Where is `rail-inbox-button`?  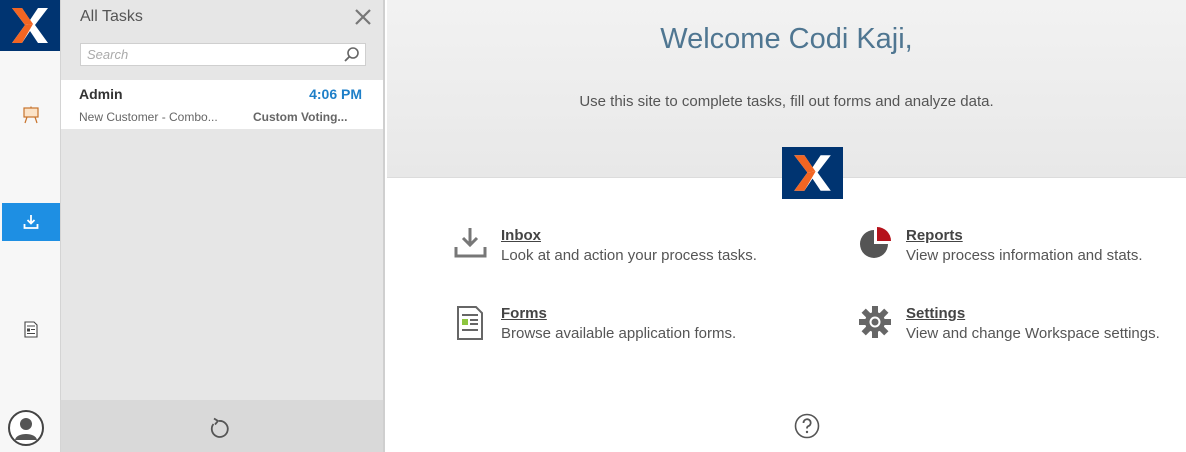 rail-inbox-button is located at coordinates (31, 222).